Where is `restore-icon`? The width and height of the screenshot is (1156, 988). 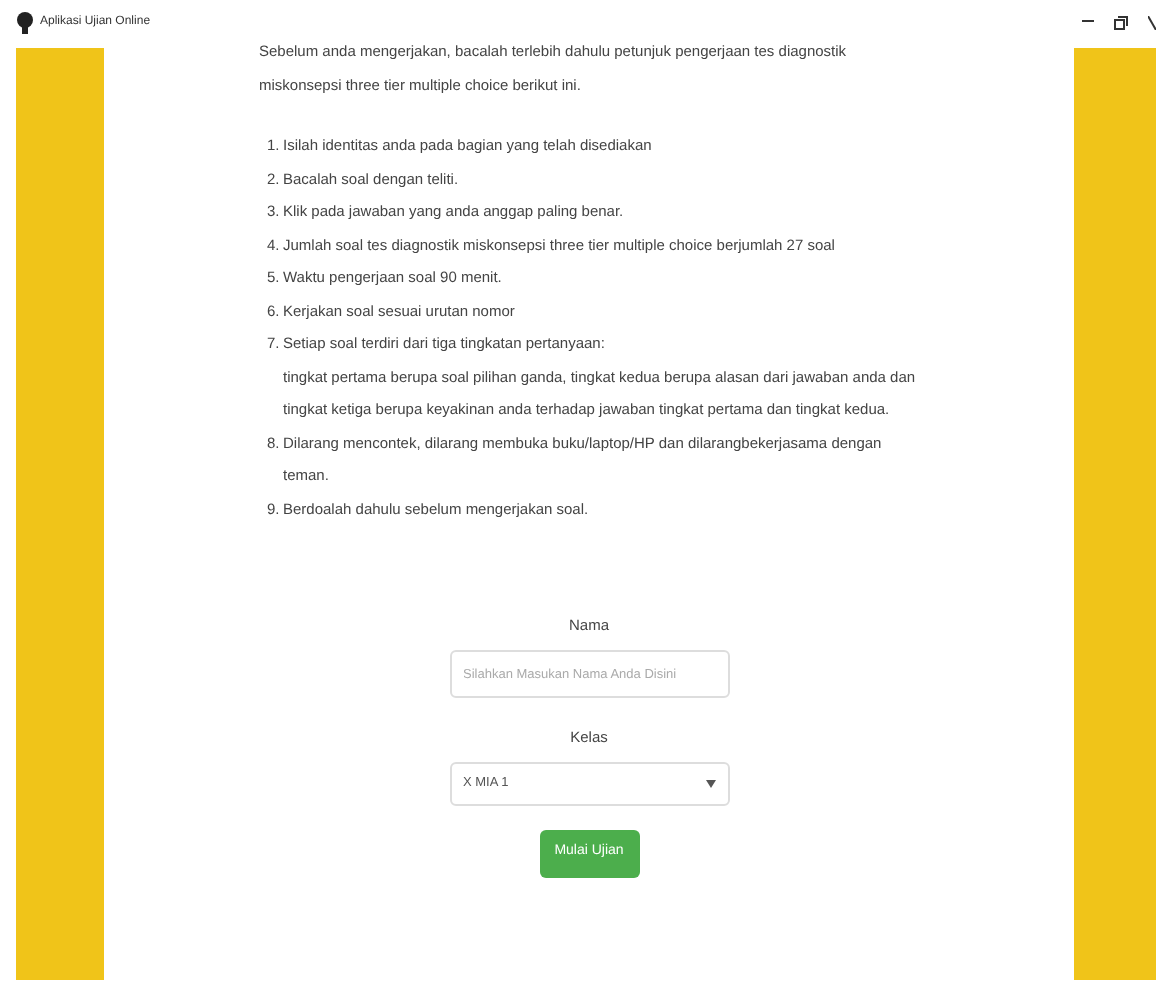 restore-icon is located at coordinates (1121, 22).